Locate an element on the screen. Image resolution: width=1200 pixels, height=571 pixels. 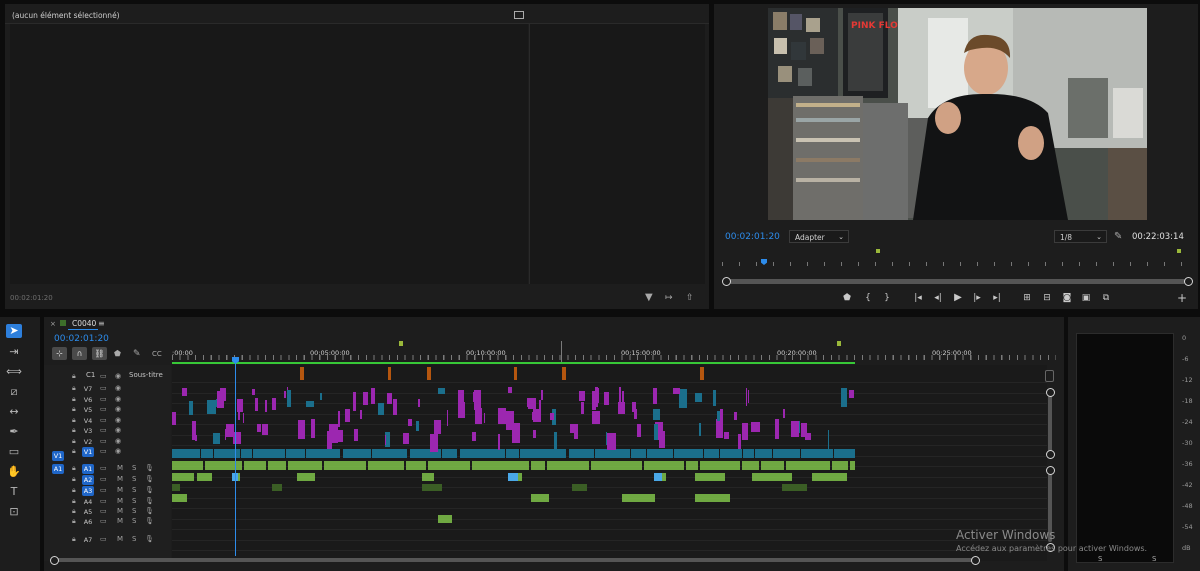
sequence-tab-name: C0040 is located at coordinates (84, 323).